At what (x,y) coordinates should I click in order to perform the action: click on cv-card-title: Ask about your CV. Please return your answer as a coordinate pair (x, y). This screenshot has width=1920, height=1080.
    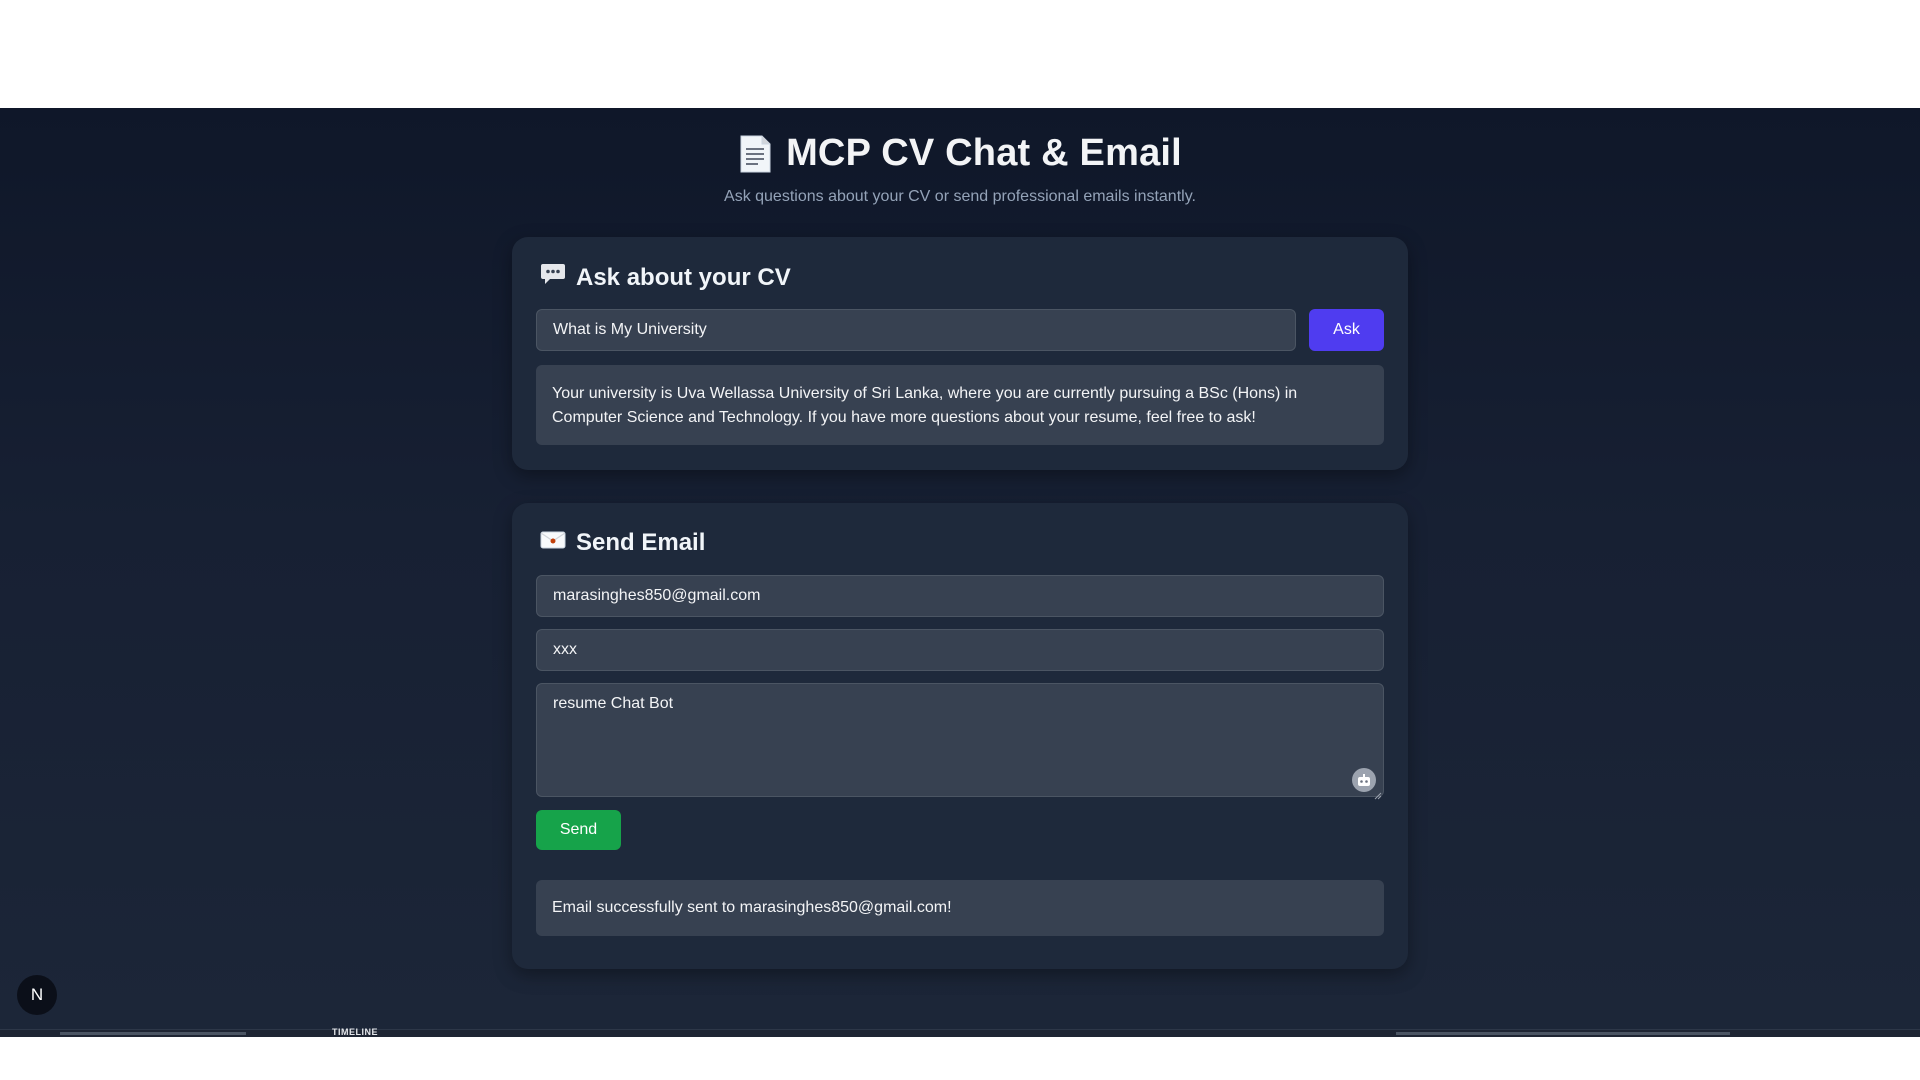
    Looking at the image, I should click on (683, 277).